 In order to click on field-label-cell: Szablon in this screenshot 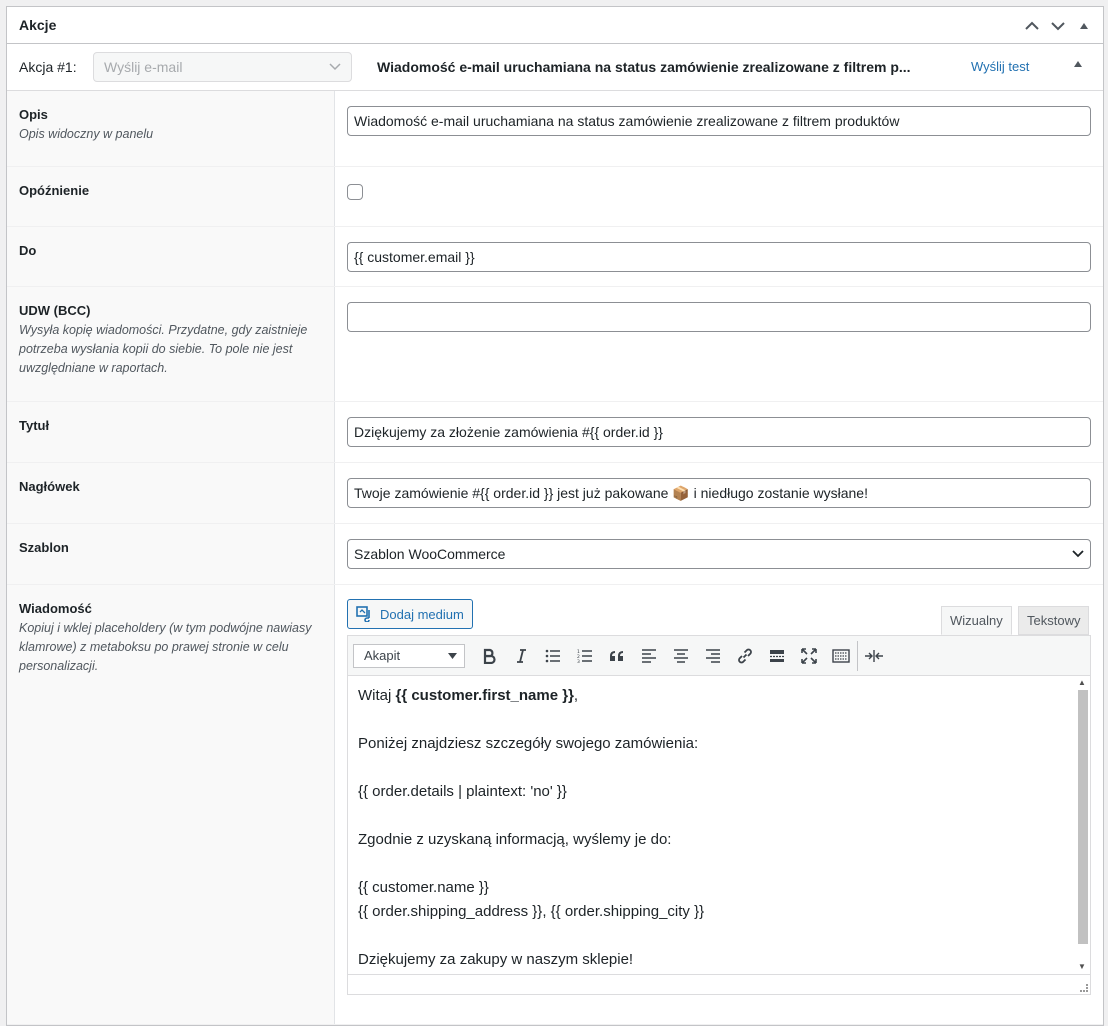, I will do `click(171, 554)`.